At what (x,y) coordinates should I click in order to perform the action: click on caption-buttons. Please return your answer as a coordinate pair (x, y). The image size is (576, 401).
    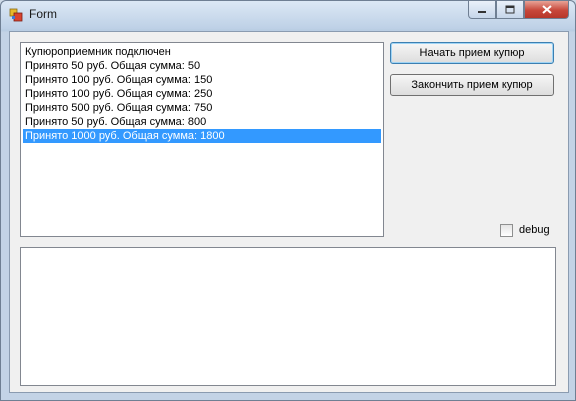
    Looking at the image, I should click on (518, 10).